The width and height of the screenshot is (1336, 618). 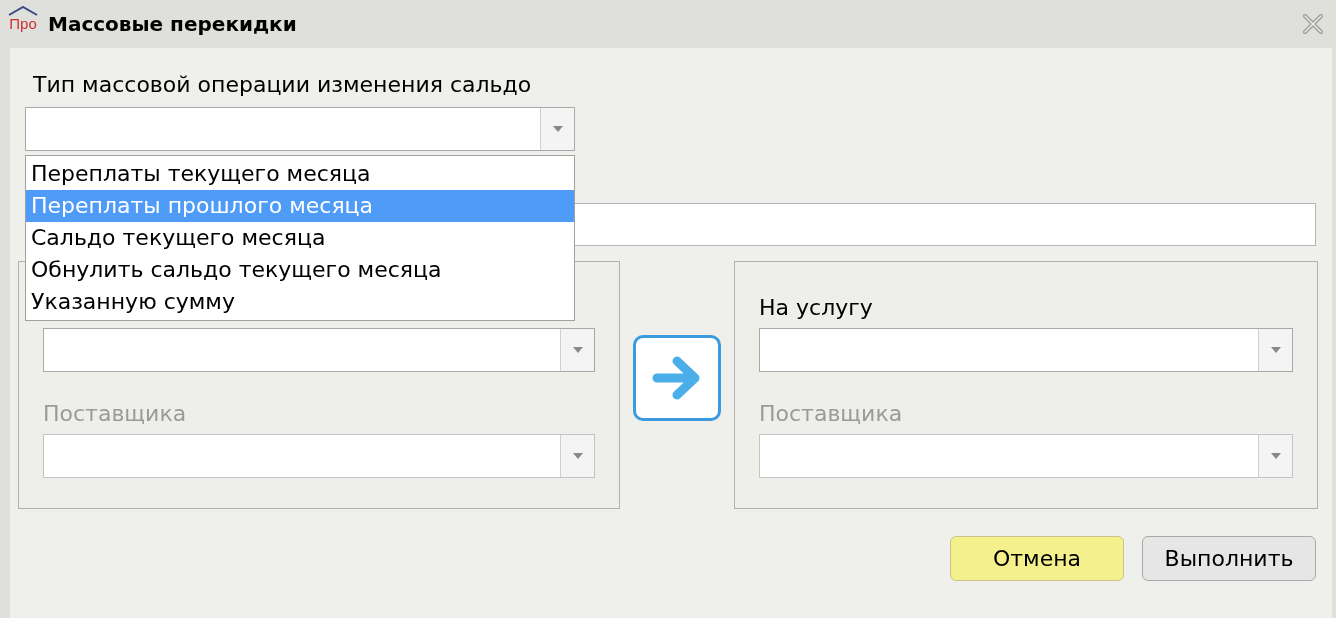 What do you see at coordinates (282, 84) in the screenshot?
I see `field-label: Тип массовой операции изменения сальдо` at bounding box center [282, 84].